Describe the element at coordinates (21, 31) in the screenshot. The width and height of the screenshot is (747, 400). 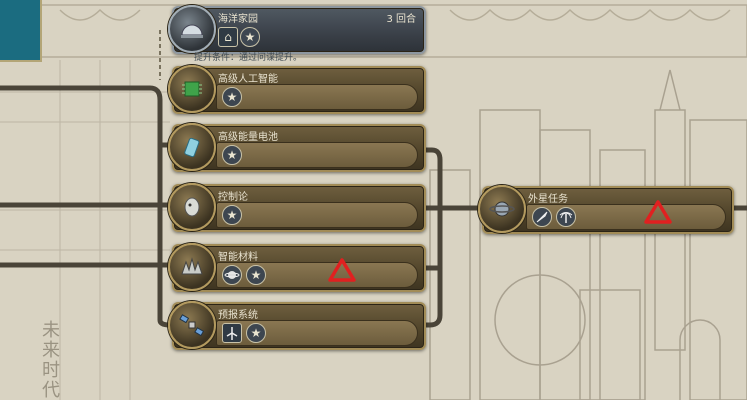
I see `corner-menu-tab` at that location.